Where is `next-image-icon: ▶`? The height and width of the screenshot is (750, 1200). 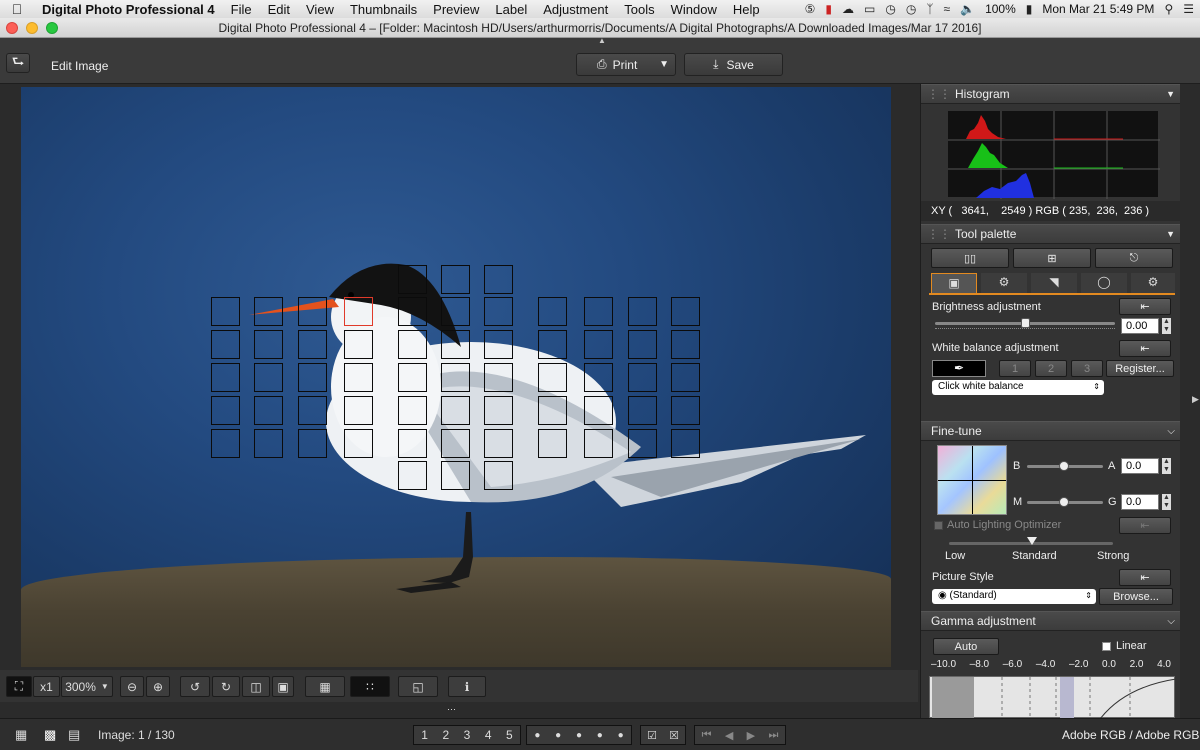 next-image-icon: ▶ is located at coordinates (751, 735).